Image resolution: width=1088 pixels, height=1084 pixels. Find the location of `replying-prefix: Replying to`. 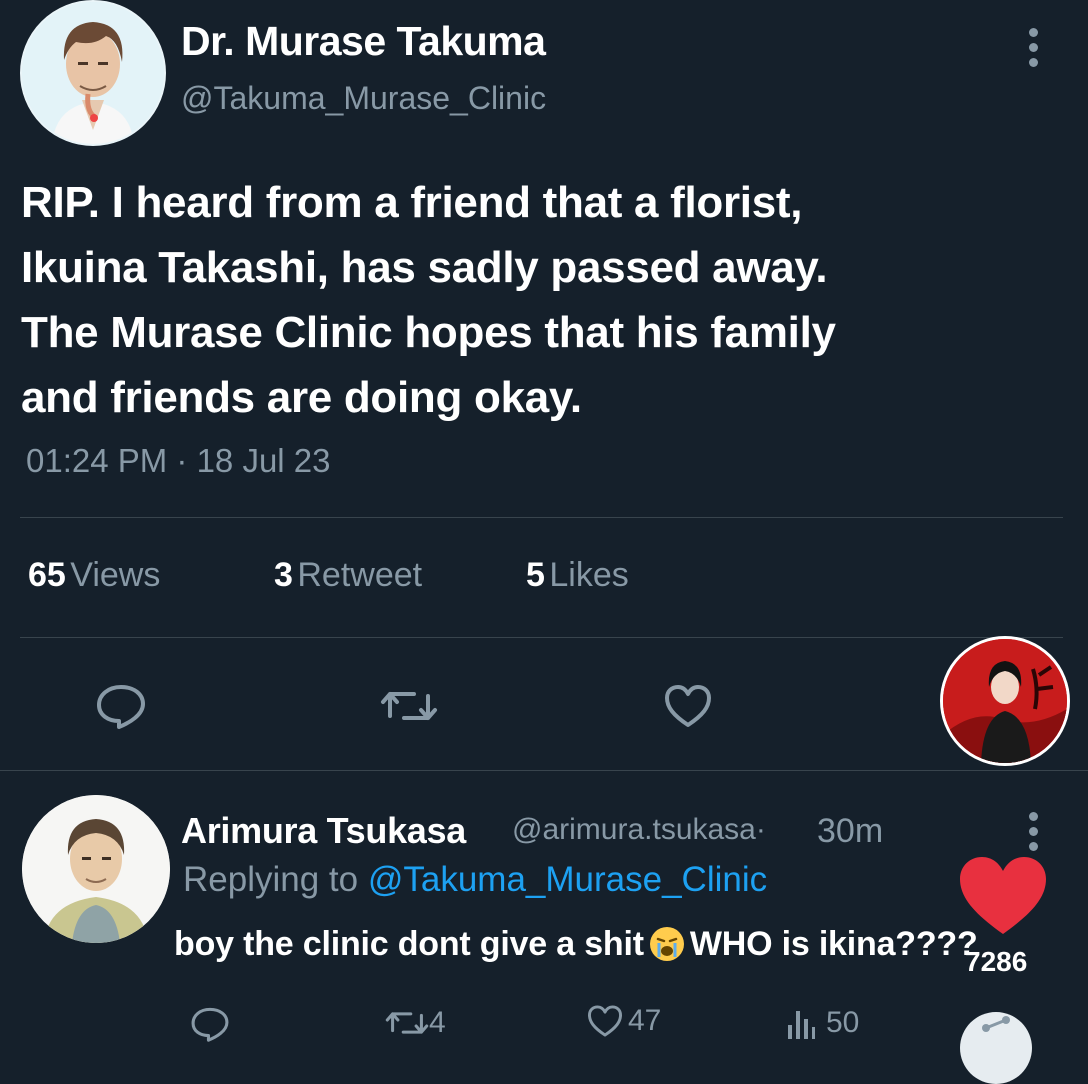

replying-prefix: Replying to is located at coordinates (271, 879).